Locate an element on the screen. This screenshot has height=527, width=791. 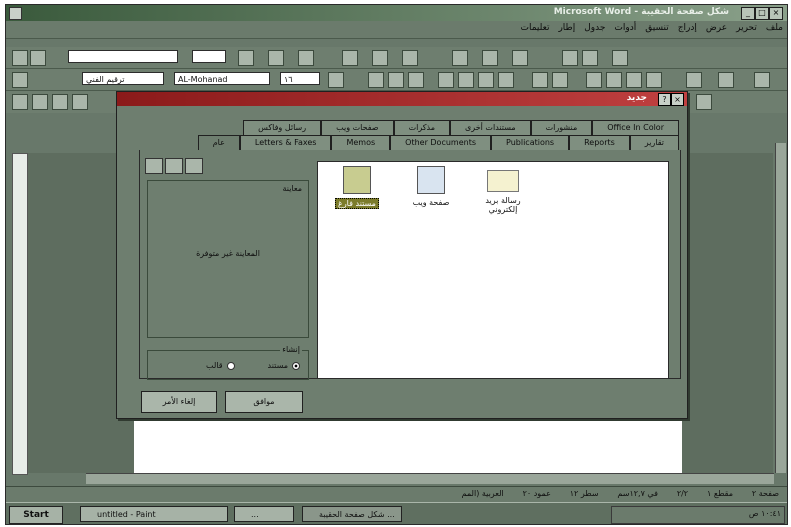
vertical-scrollbar is located at coordinates (780, 308).